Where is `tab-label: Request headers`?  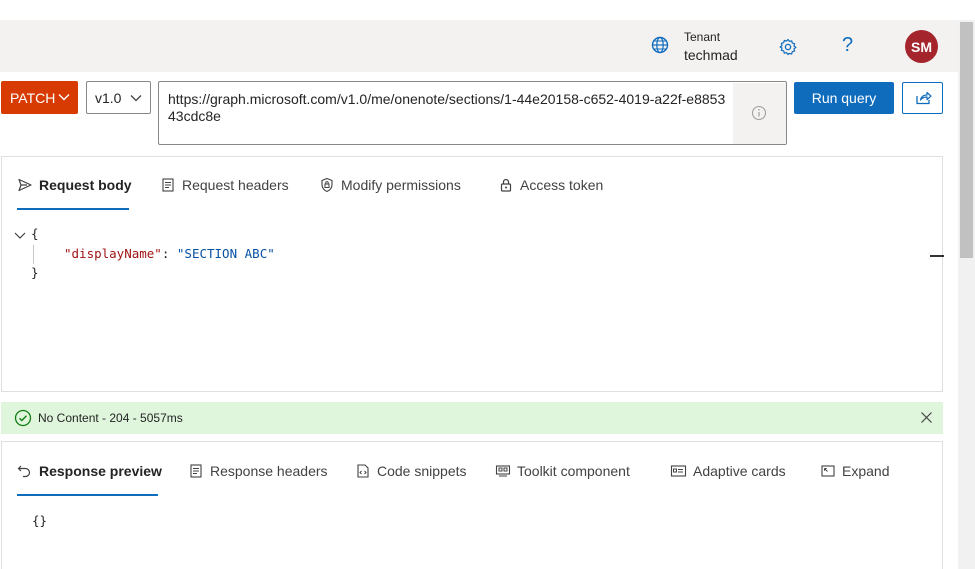
tab-label: Request headers is located at coordinates (235, 185).